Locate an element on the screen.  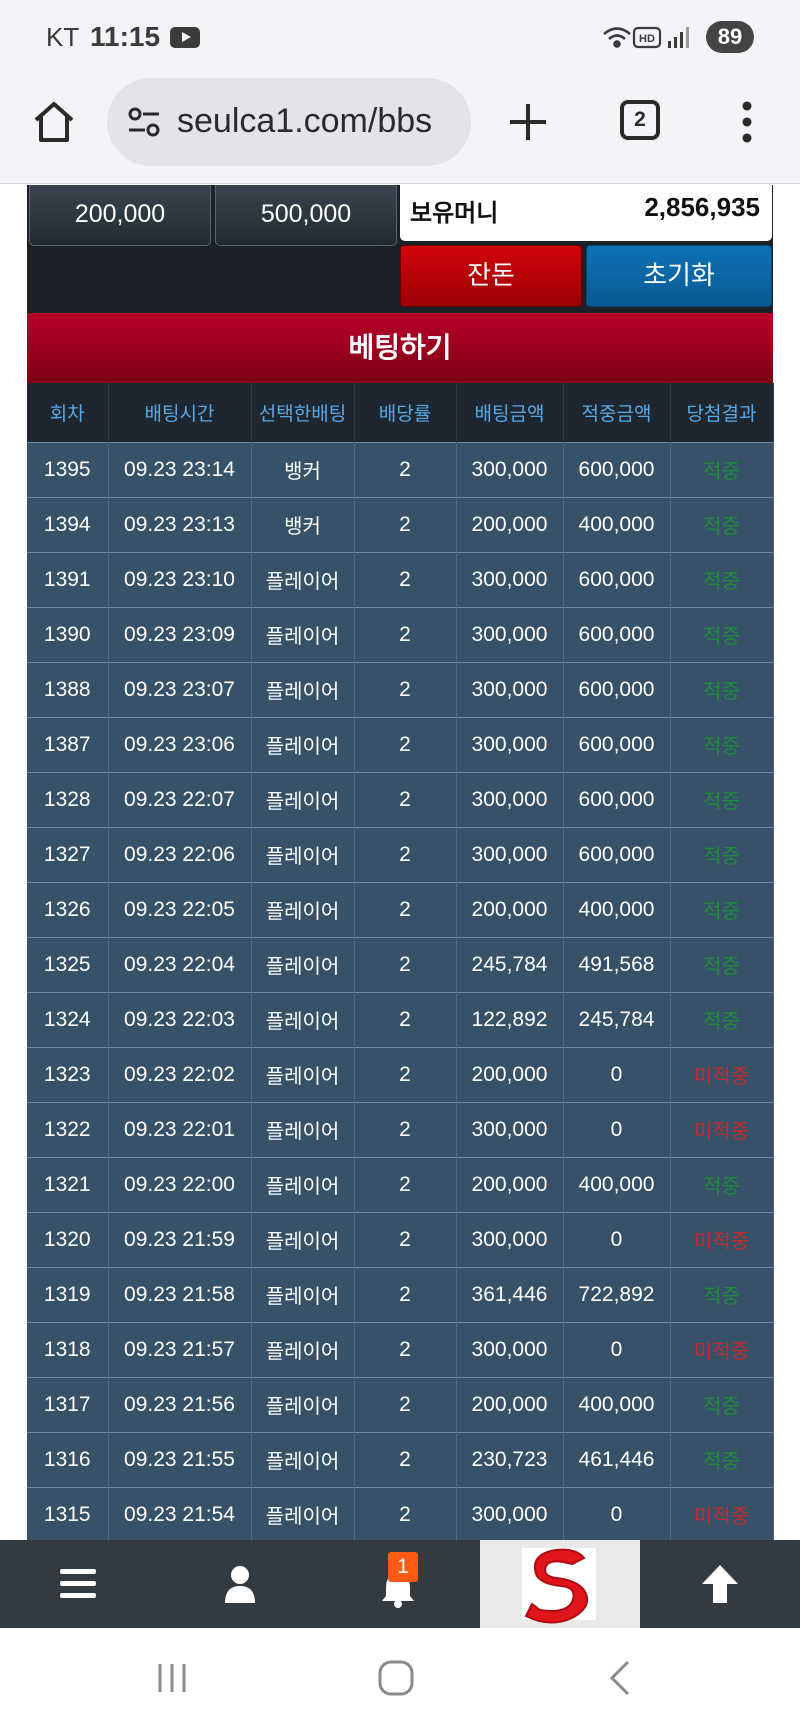
site-settings-icon is located at coordinates (144, 122).